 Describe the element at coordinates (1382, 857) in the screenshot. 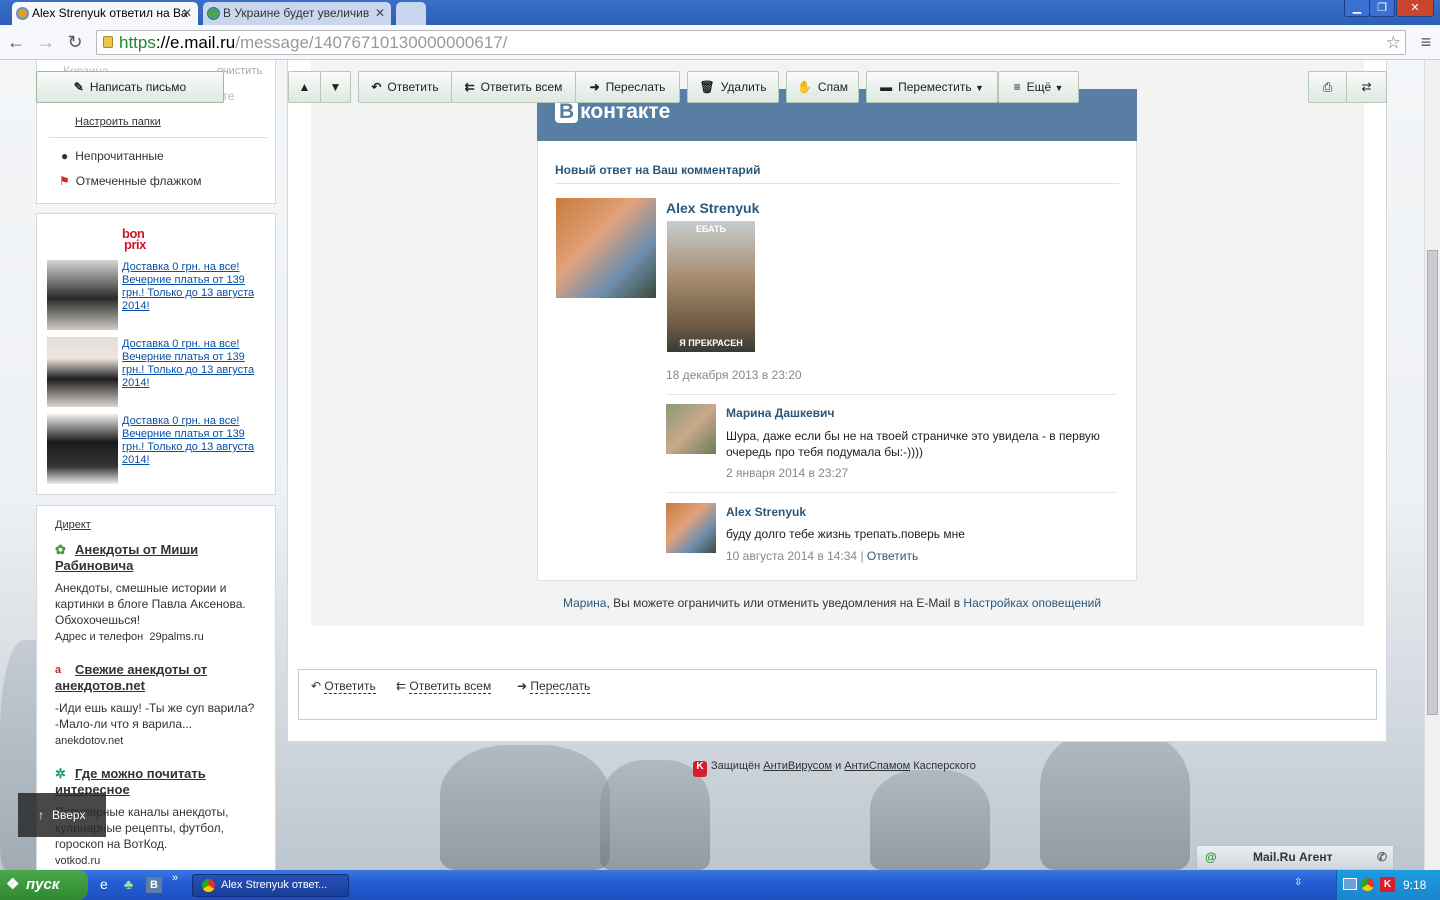

I see `phone-icon: ✆` at that location.